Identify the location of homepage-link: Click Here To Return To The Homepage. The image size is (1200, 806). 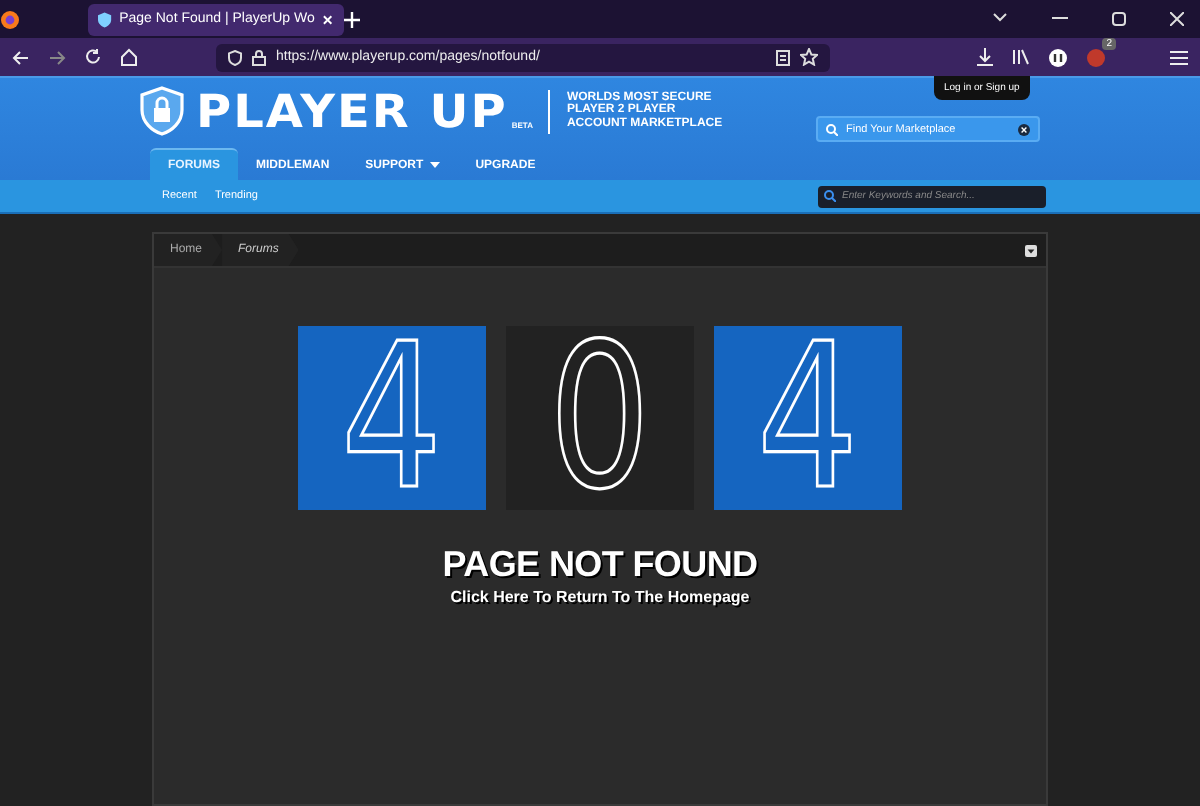
(600, 597).